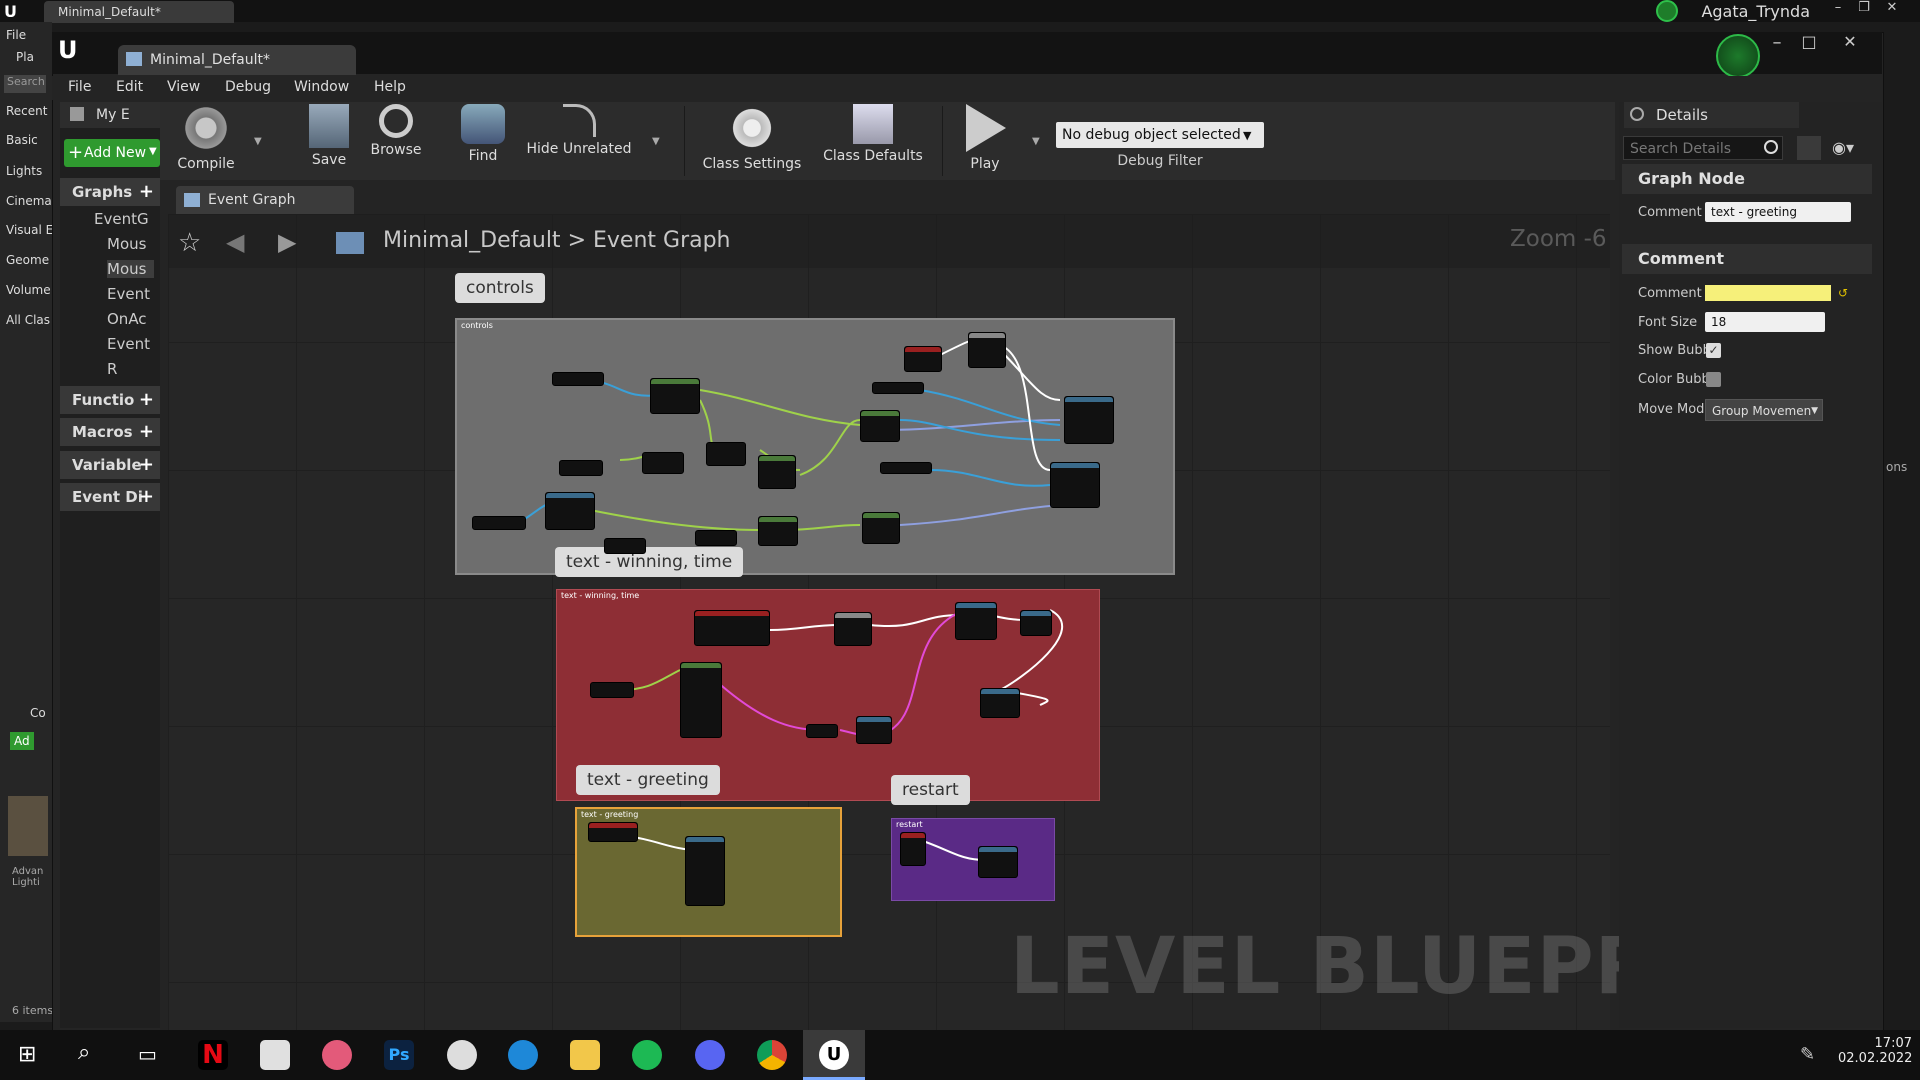  Describe the element at coordinates (1747, 179) in the screenshot. I see `graph-node-section: Graph Node` at that location.